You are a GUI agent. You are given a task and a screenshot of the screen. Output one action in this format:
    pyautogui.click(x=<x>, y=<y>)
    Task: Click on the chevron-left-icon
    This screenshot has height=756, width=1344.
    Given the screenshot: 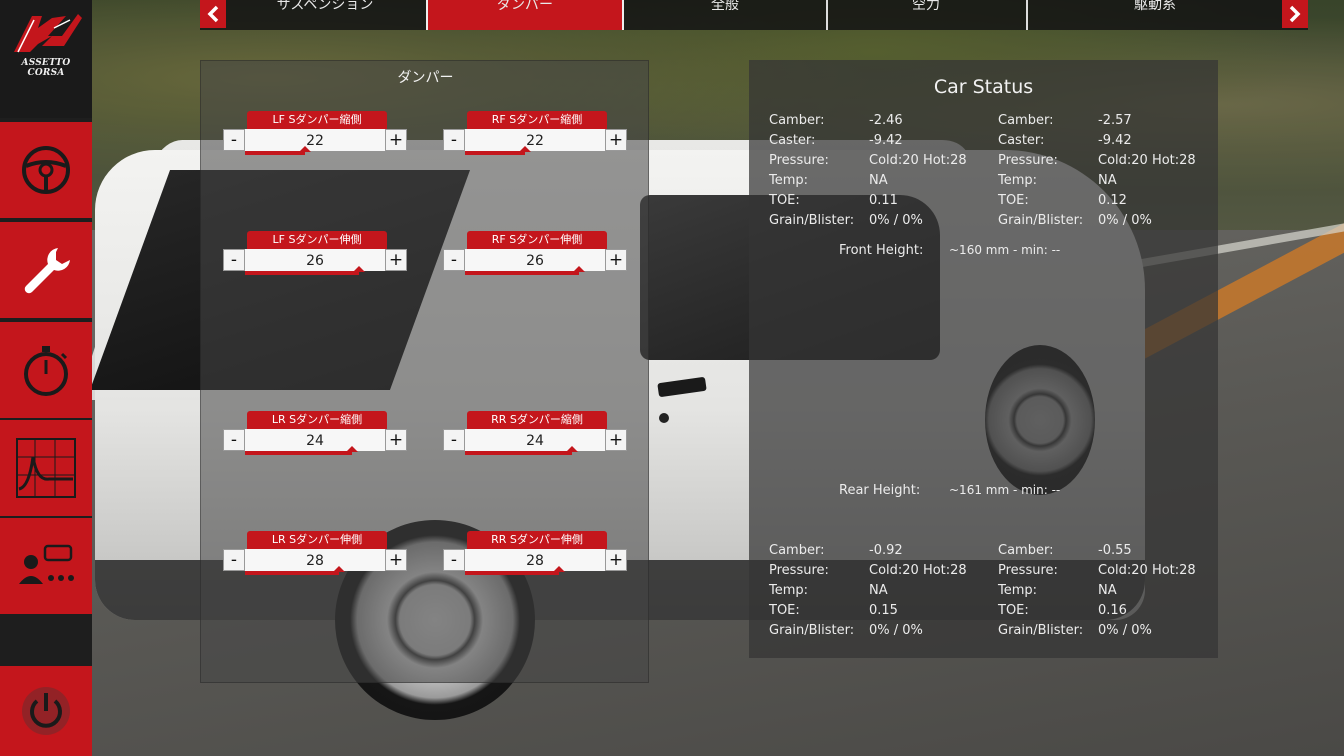 What is the action you would take?
    pyautogui.click(x=213, y=14)
    